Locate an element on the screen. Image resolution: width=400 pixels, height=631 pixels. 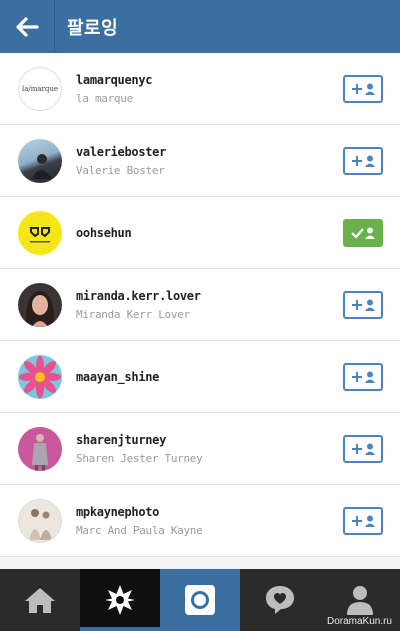
full-name: Miranda Kerr Lover is located at coordinates (133, 314).